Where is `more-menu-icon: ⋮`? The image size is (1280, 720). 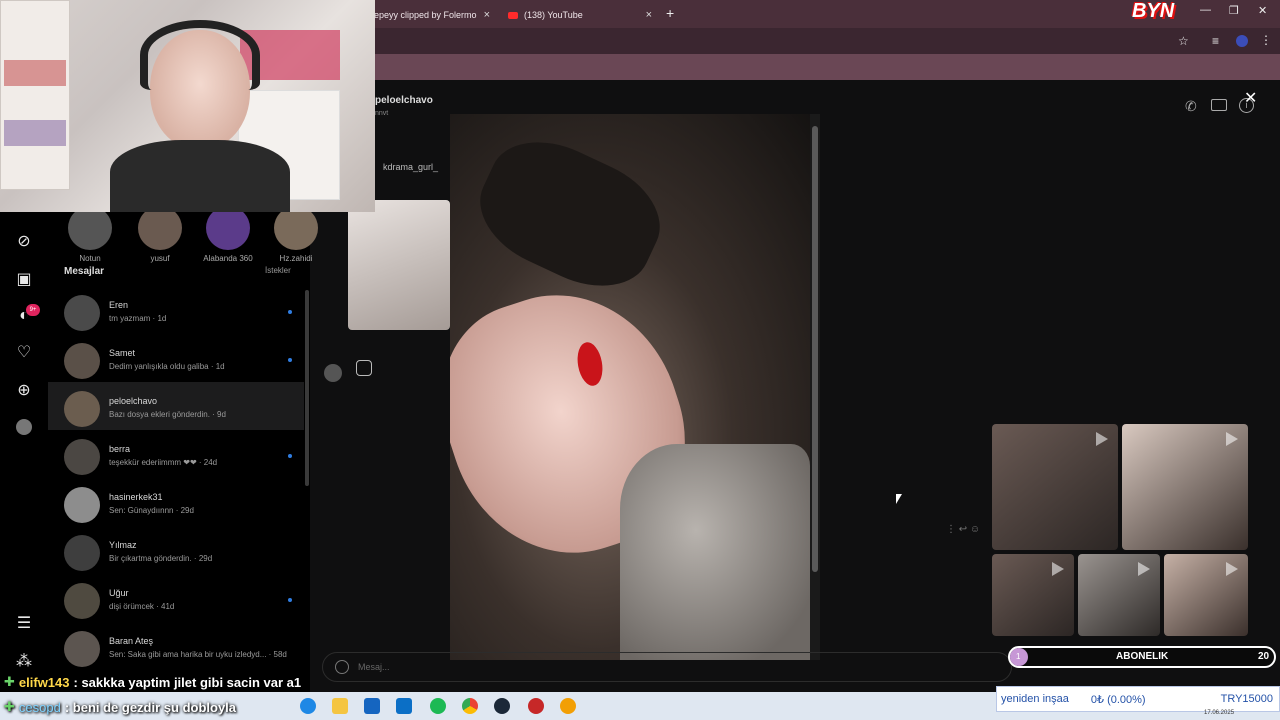
more-menu-icon: ⋮ is located at coordinates (1266, 40).